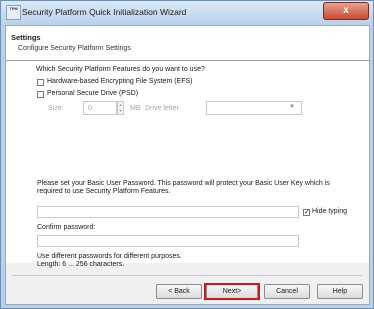 The image size is (374, 309). I want to click on size-label: Size:, so click(56, 108).